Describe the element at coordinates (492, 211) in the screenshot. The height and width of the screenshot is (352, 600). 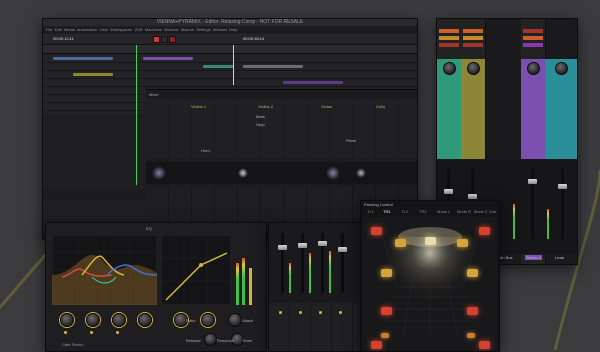
I see `tab-sub: Sub` at that location.